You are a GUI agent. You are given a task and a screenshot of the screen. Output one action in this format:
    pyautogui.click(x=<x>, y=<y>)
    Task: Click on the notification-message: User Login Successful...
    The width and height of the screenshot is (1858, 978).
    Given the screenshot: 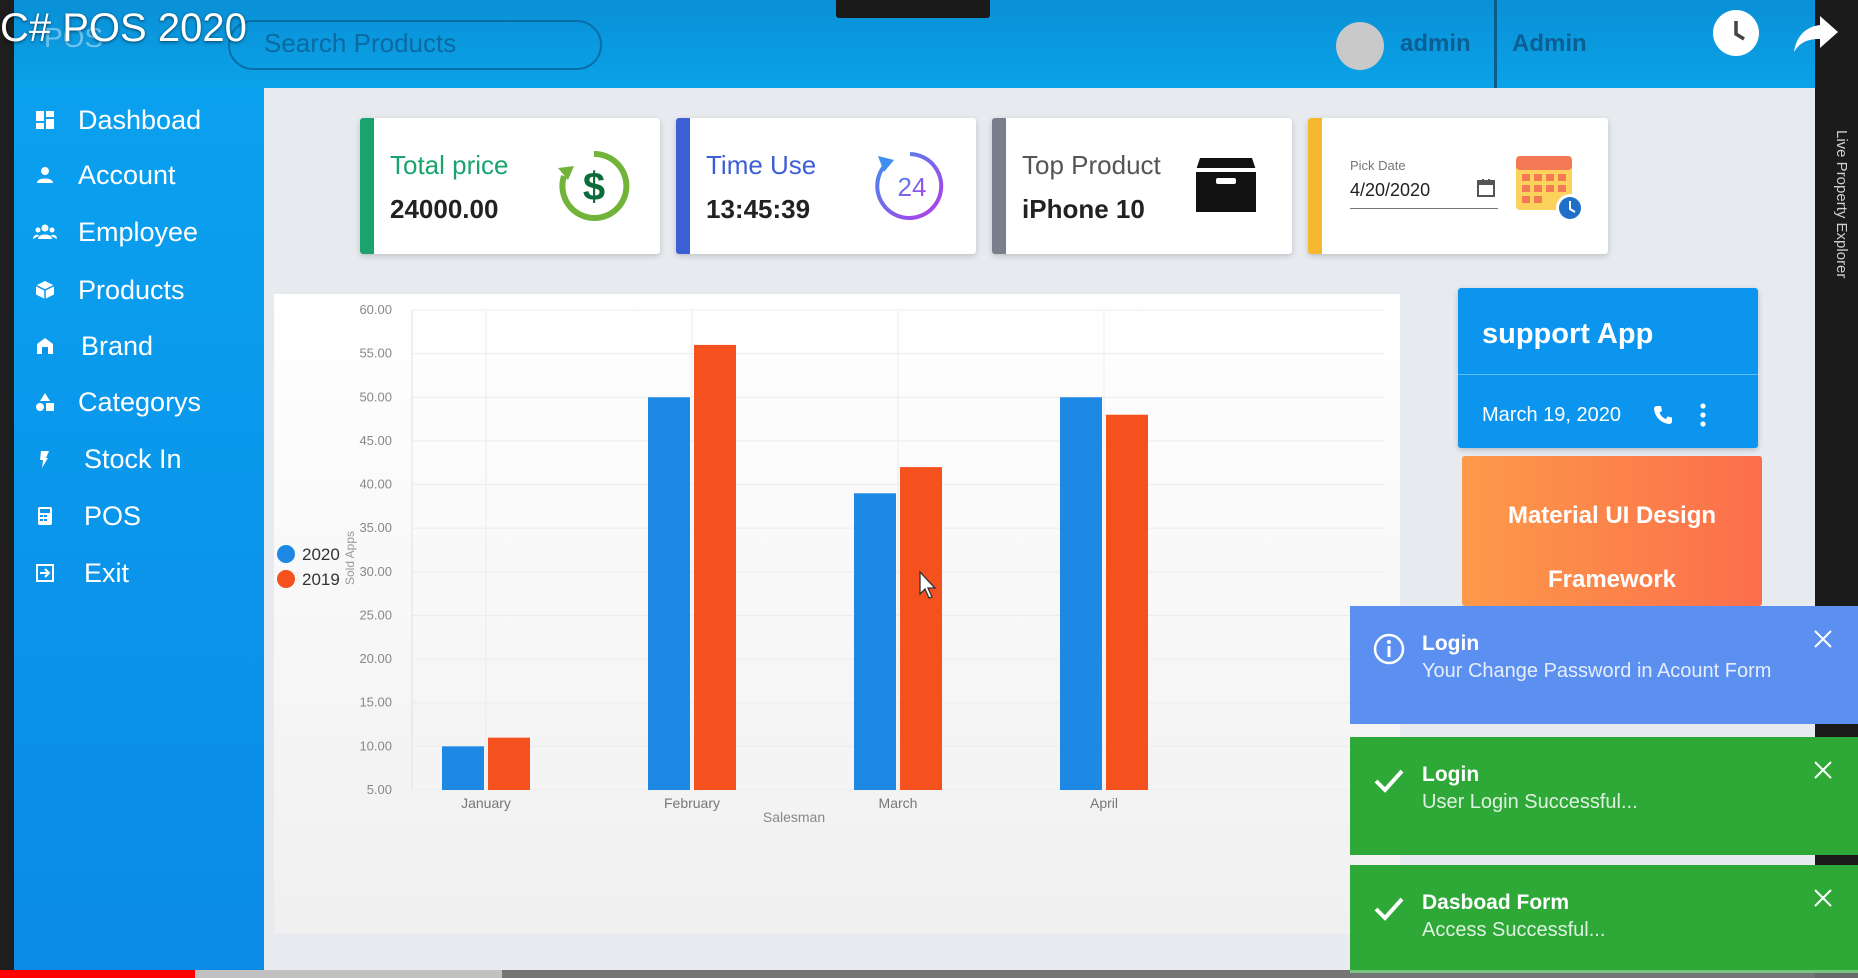 What is the action you would take?
    pyautogui.click(x=1530, y=802)
    